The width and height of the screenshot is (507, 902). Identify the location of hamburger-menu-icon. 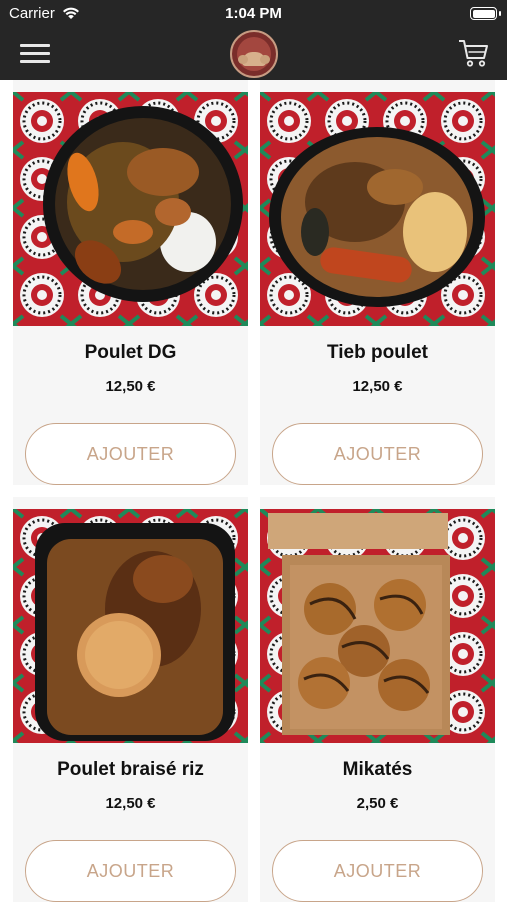
(35, 53).